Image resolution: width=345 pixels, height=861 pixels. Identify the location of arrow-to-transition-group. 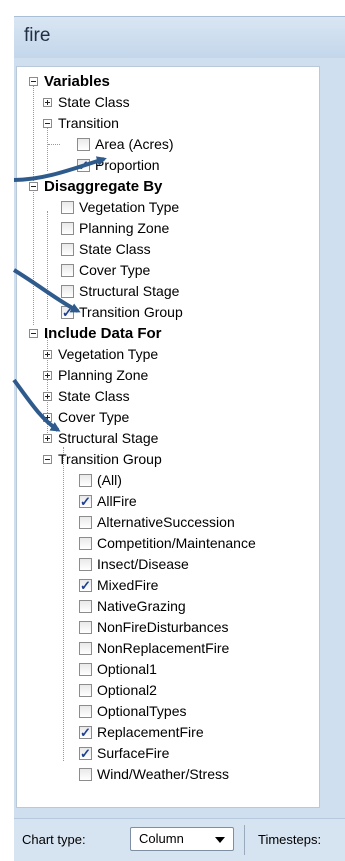
(46, 290).